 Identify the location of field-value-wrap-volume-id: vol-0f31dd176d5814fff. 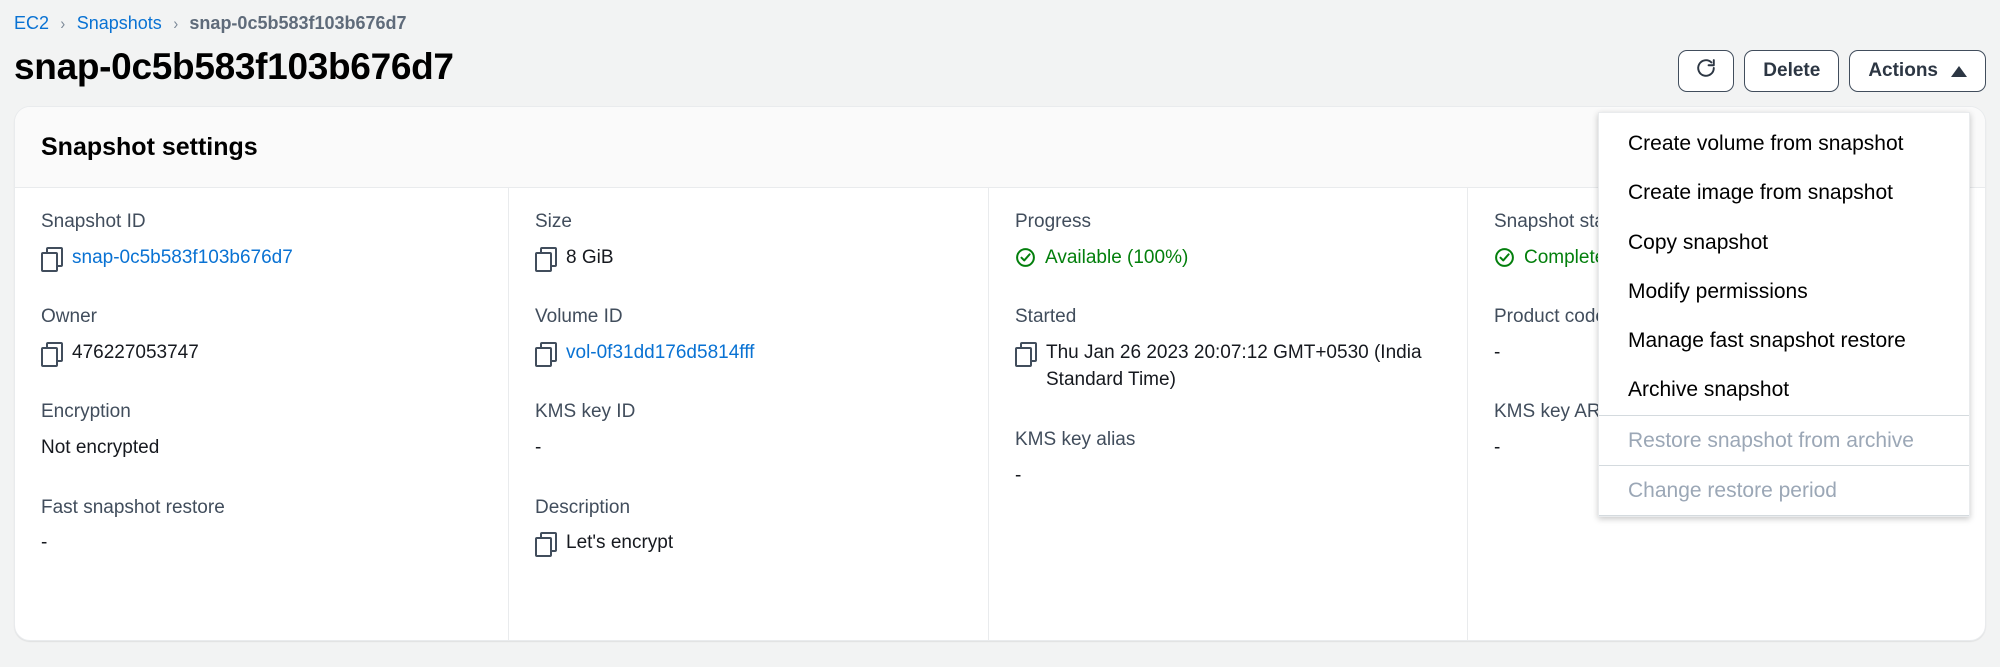
(761, 353).